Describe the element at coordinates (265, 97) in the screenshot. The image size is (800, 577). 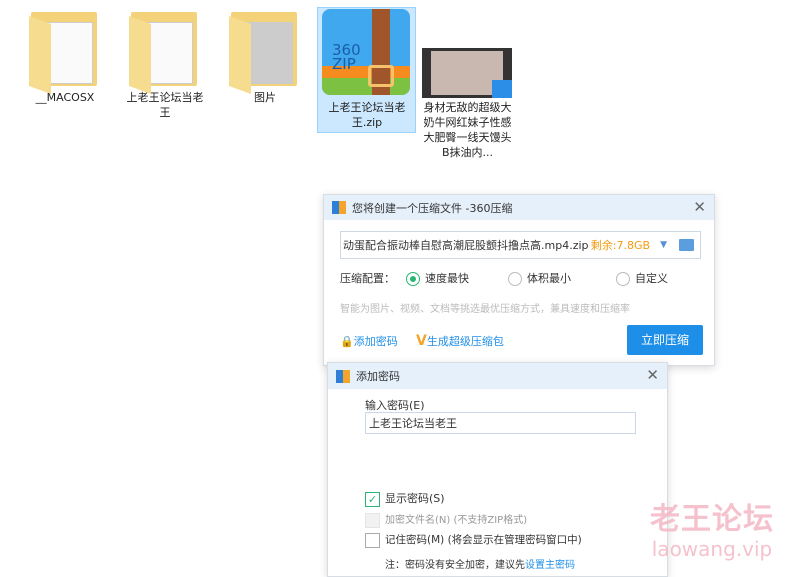
I see `file-name: 图片` at that location.